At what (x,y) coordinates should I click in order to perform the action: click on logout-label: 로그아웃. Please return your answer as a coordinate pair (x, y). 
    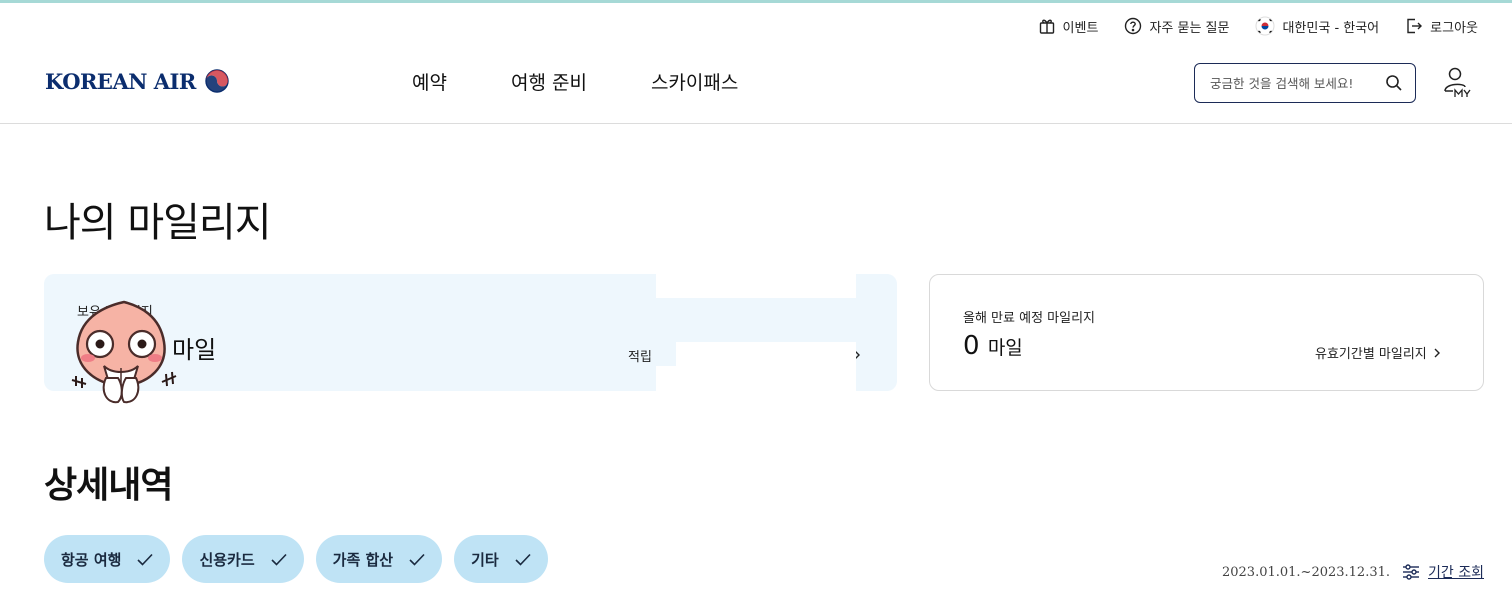
    Looking at the image, I should click on (1454, 28).